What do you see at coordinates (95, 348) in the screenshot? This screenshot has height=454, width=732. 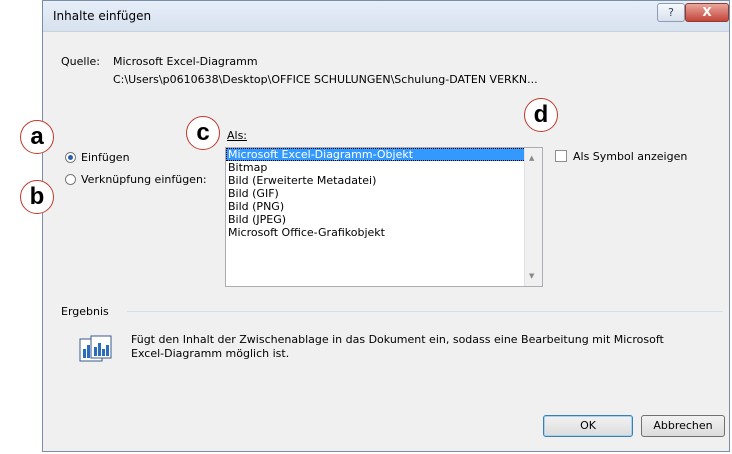 I see `excel-chart-object-icon` at bounding box center [95, 348].